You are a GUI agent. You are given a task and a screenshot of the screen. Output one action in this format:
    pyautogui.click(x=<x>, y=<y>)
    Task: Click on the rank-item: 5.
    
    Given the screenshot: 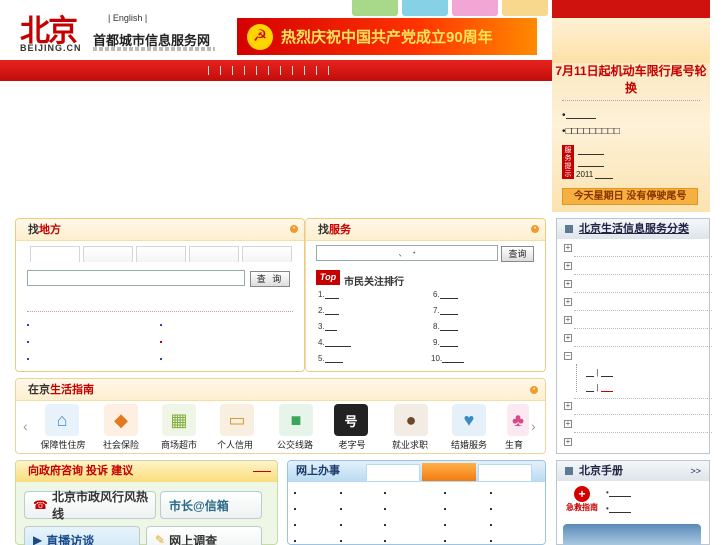 What is the action you would take?
    pyautogui.click(x=330, y=358)
    